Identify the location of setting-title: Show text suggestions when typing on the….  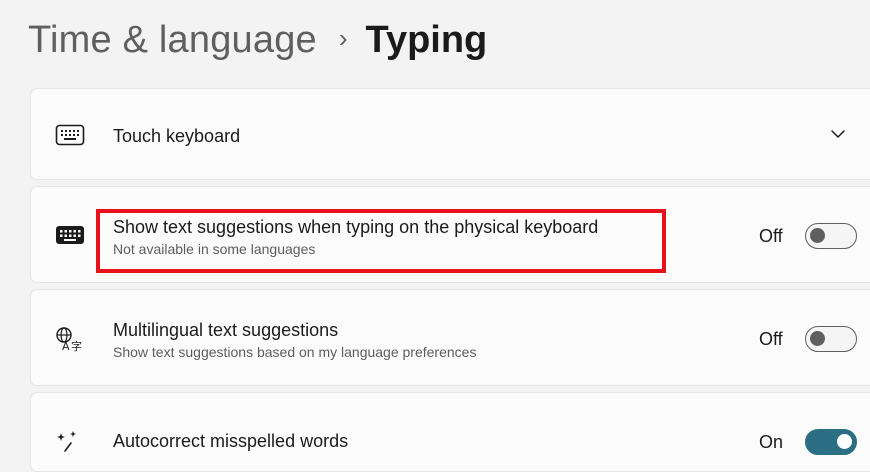
(356, 227).